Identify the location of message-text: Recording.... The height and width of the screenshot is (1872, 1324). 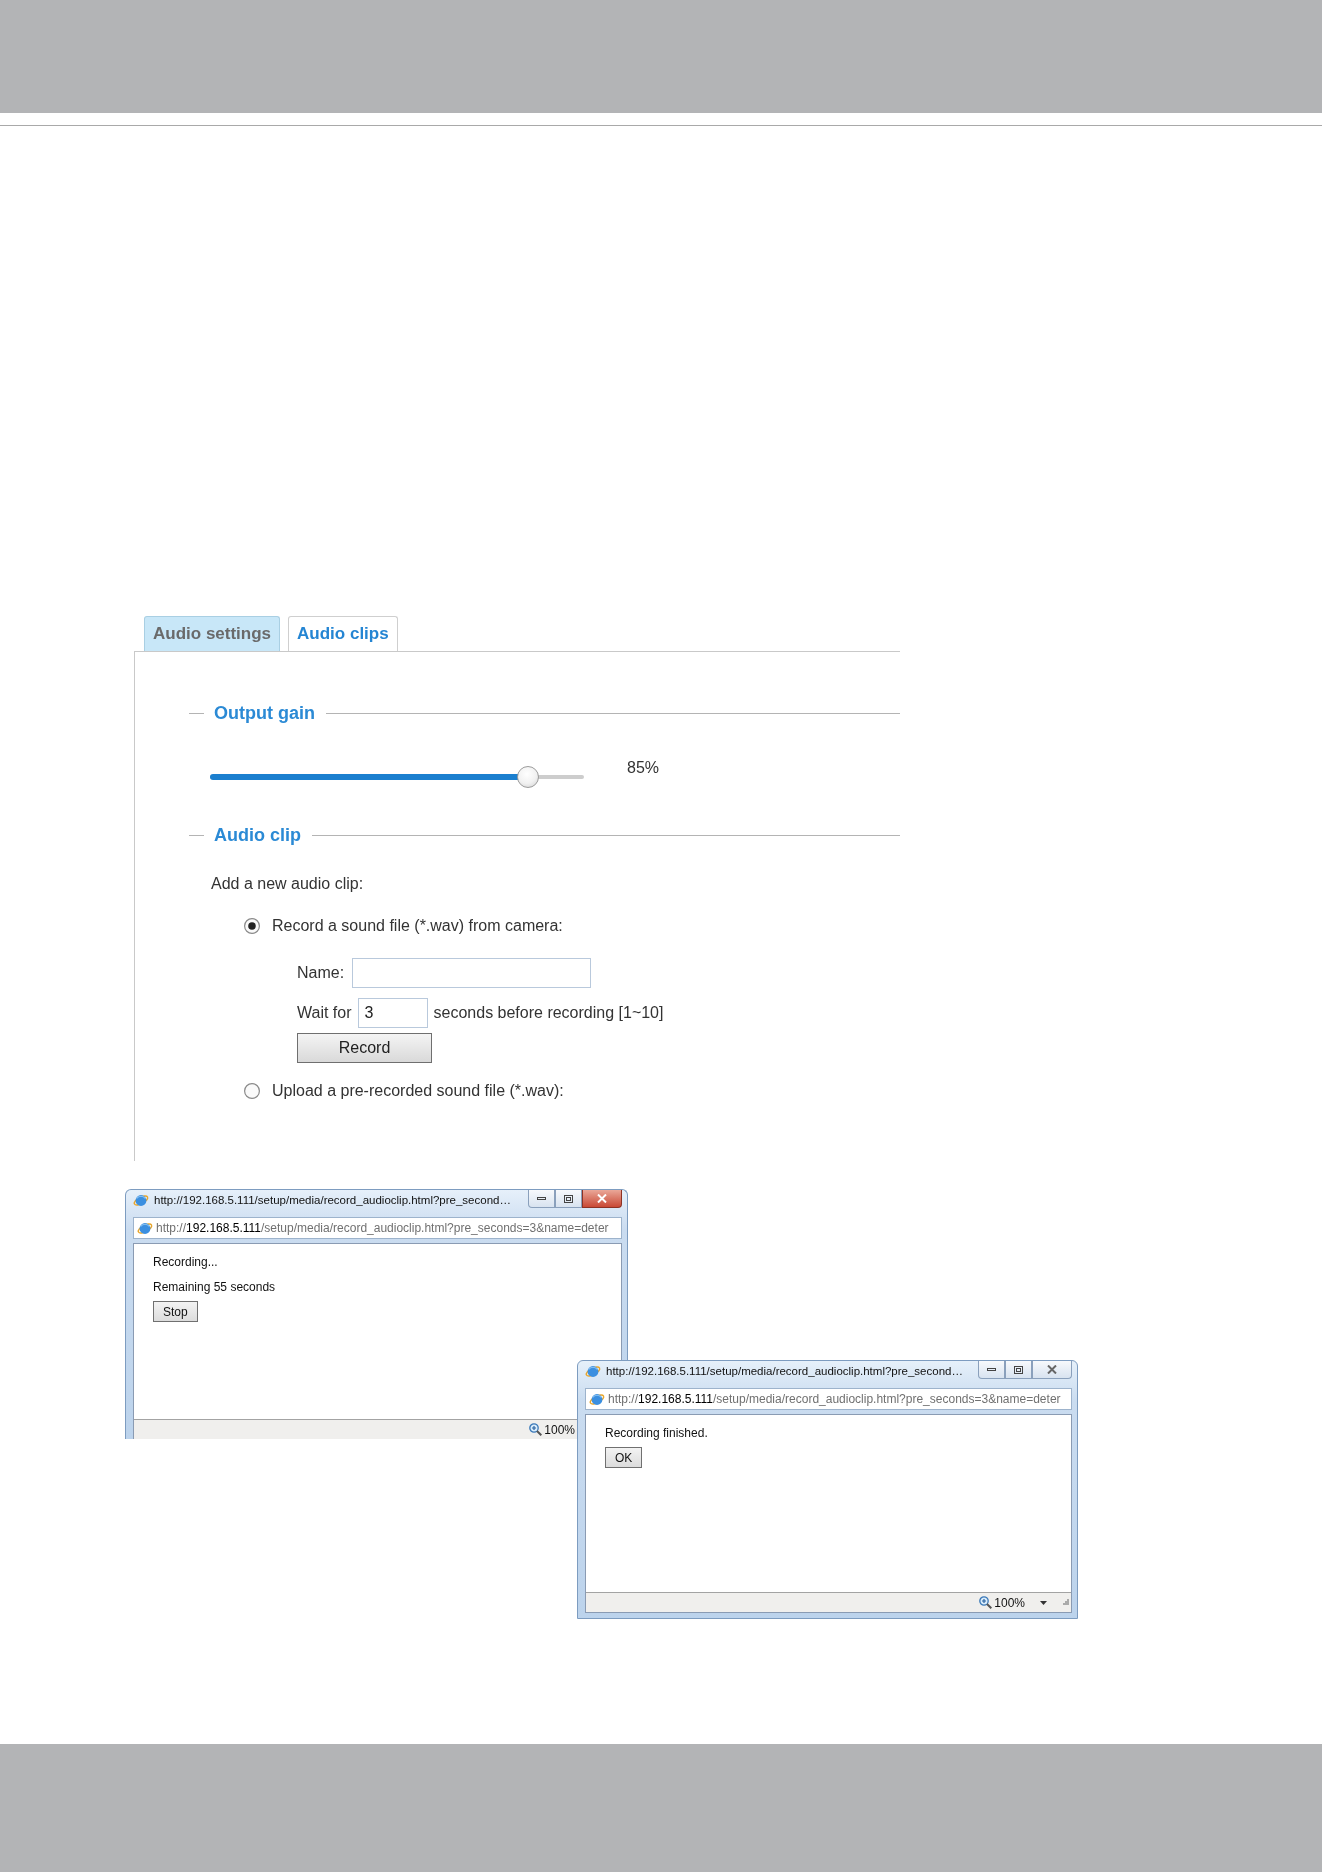
(185, 1262).